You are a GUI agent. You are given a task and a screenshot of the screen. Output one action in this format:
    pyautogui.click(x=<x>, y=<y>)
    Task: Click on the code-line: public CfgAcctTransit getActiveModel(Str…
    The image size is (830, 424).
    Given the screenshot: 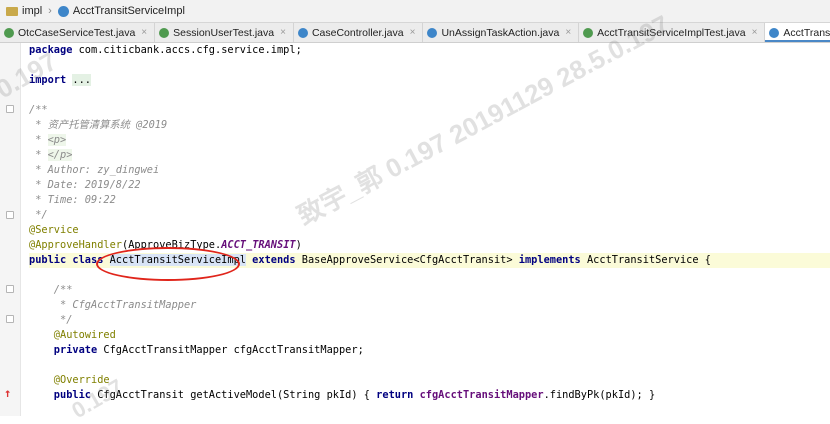 What is the action you would take?
    pyautogui.click(x=342, y=395)
    